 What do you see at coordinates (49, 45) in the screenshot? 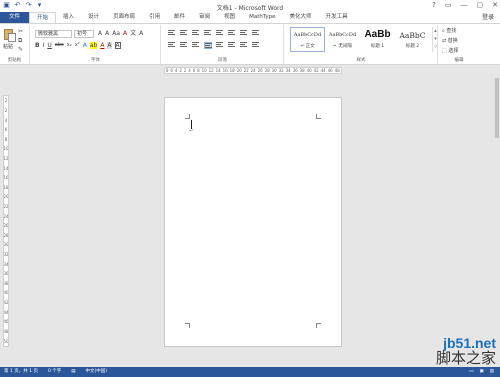
I see `underline-button: U` at bounding box center [49, 45].